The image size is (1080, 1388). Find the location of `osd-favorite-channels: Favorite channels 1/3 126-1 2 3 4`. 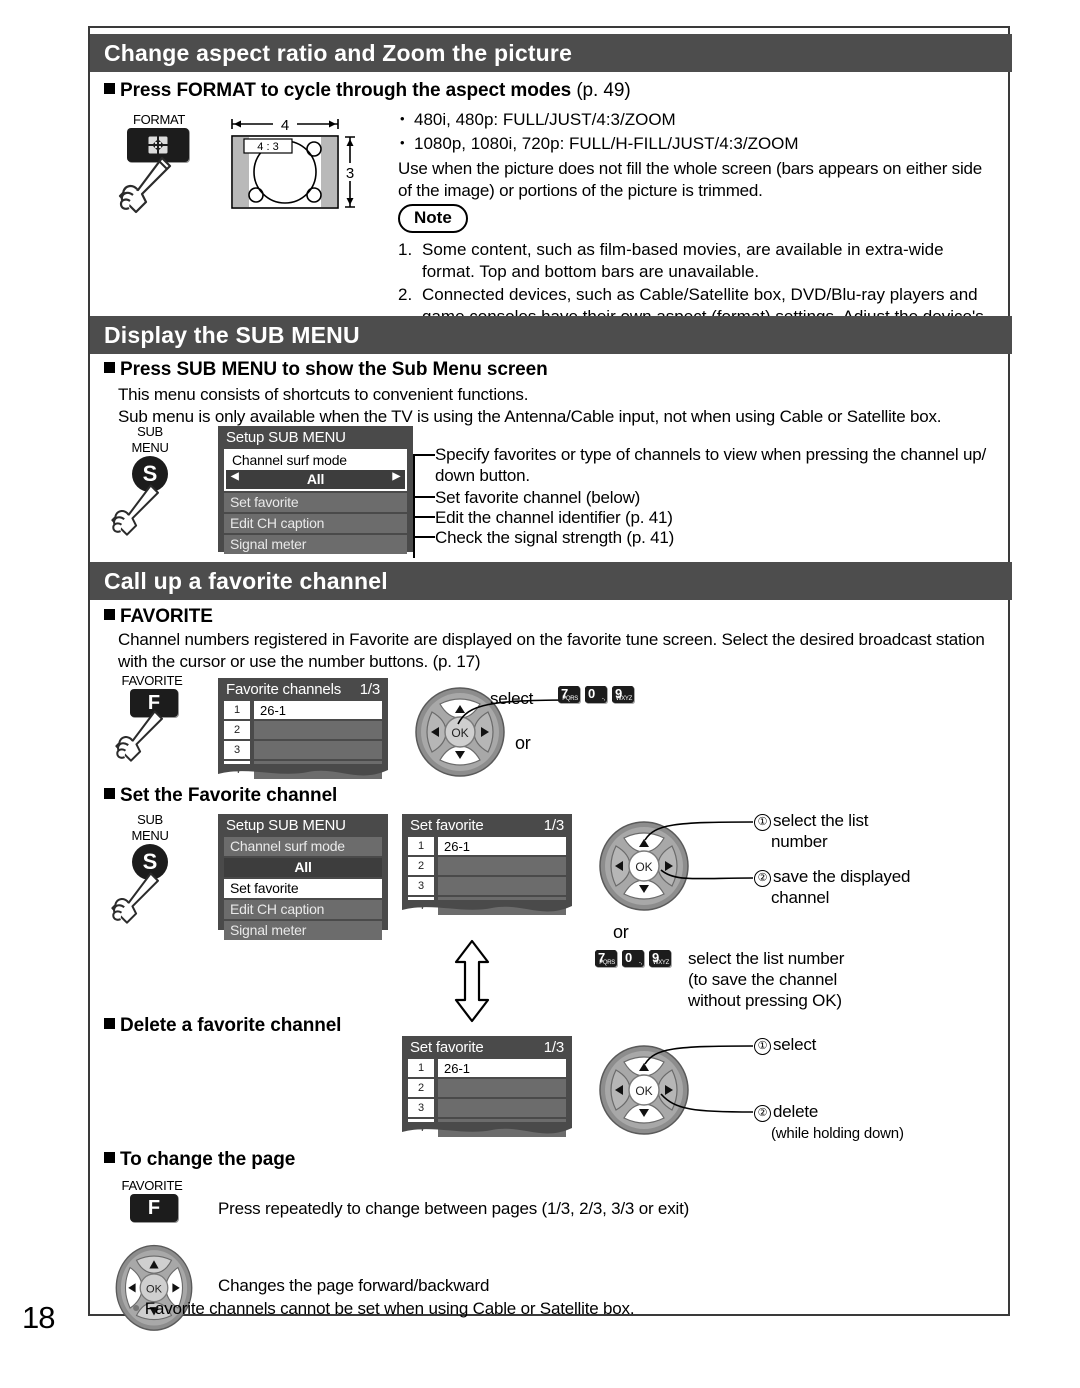

osd-favorite-channels: Favorite channels 1/3 126-1 2 3 4 is located at coordinates (303, 728).